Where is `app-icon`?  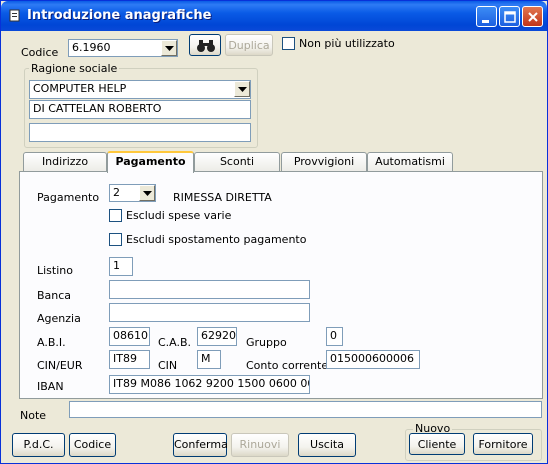 app-icon is located at coordinates (14, 15).